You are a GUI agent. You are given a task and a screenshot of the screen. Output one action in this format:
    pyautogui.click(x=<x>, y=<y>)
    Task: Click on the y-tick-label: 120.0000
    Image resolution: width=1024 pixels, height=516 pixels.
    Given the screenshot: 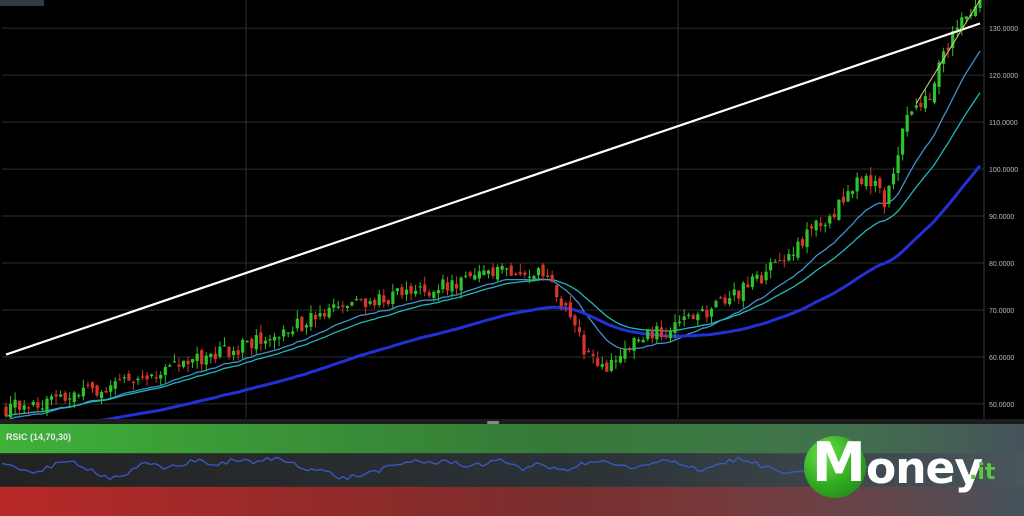 What is the action you would take?
    pyautogui.click(x=1003, y=76)
    